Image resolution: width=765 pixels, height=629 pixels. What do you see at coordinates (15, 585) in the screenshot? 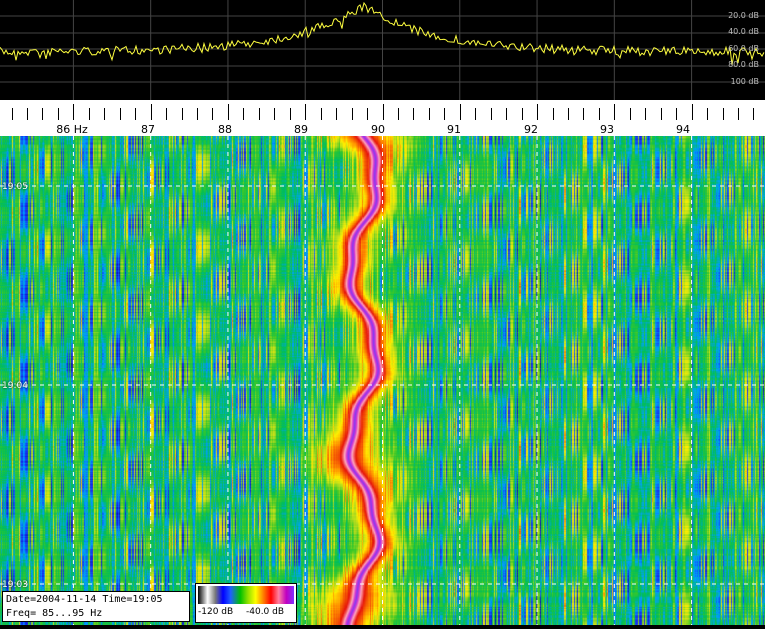
I see `time-label: 19:03` at bounding box center [15, 585].